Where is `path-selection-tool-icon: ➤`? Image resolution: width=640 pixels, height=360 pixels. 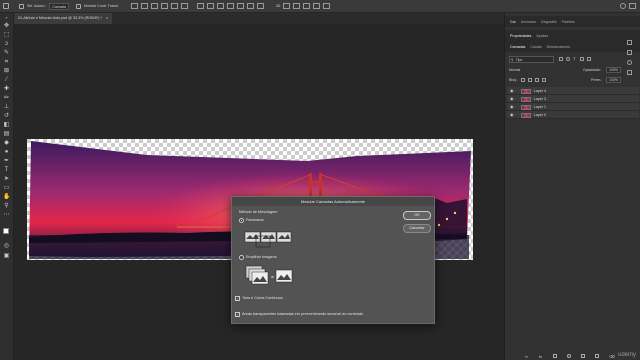 path-selection-tool-icon: ➤ is located at coordinates (6, 179).